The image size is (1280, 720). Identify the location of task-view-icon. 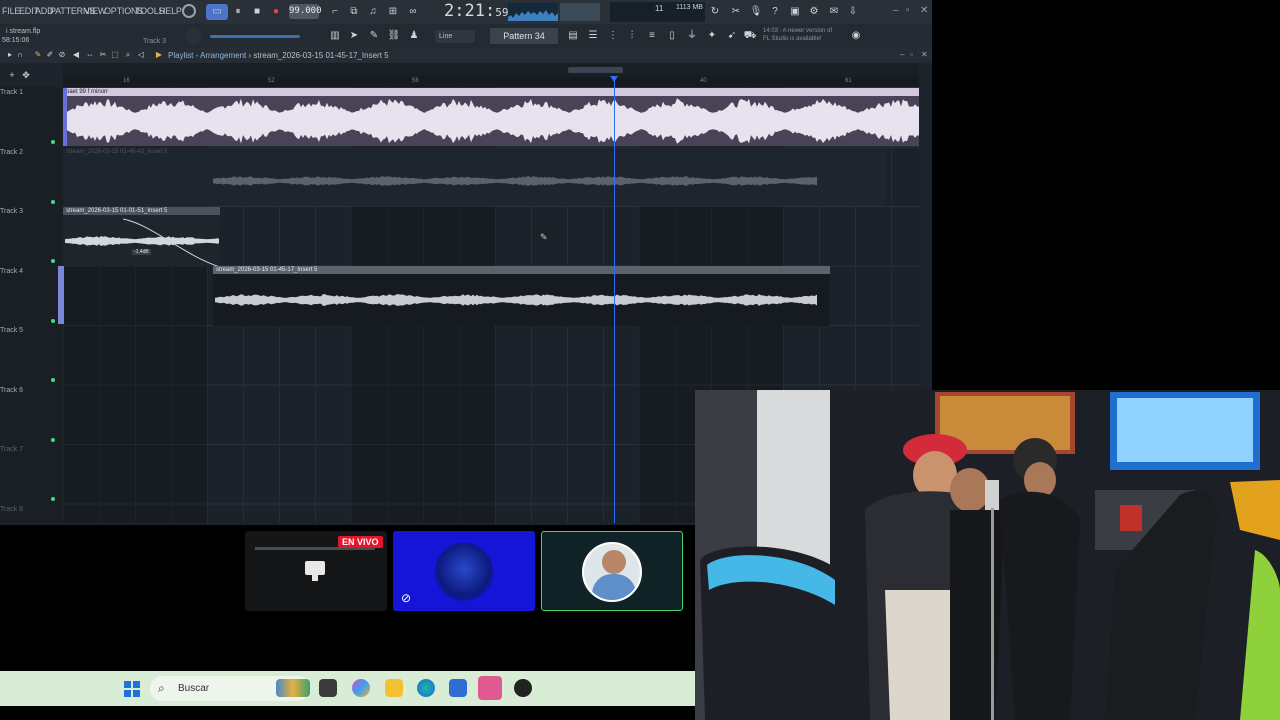
(328, 688).